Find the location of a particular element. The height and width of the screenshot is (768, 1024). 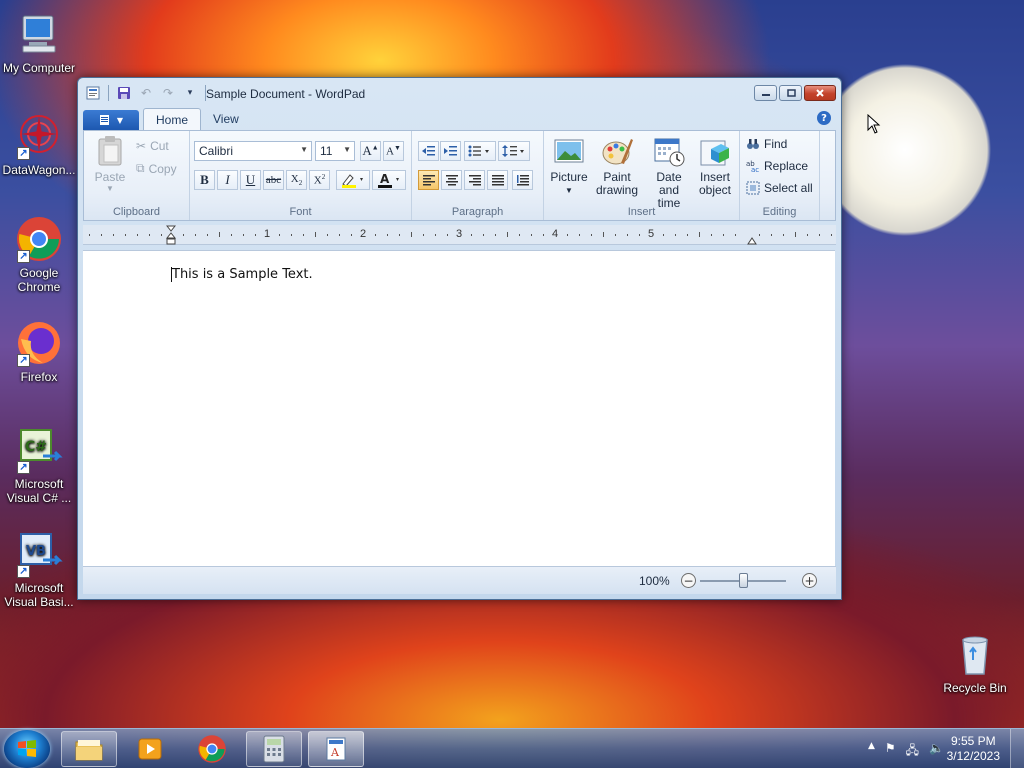

clock-date: 3/12/2023 is located at coordinates (973, 756).